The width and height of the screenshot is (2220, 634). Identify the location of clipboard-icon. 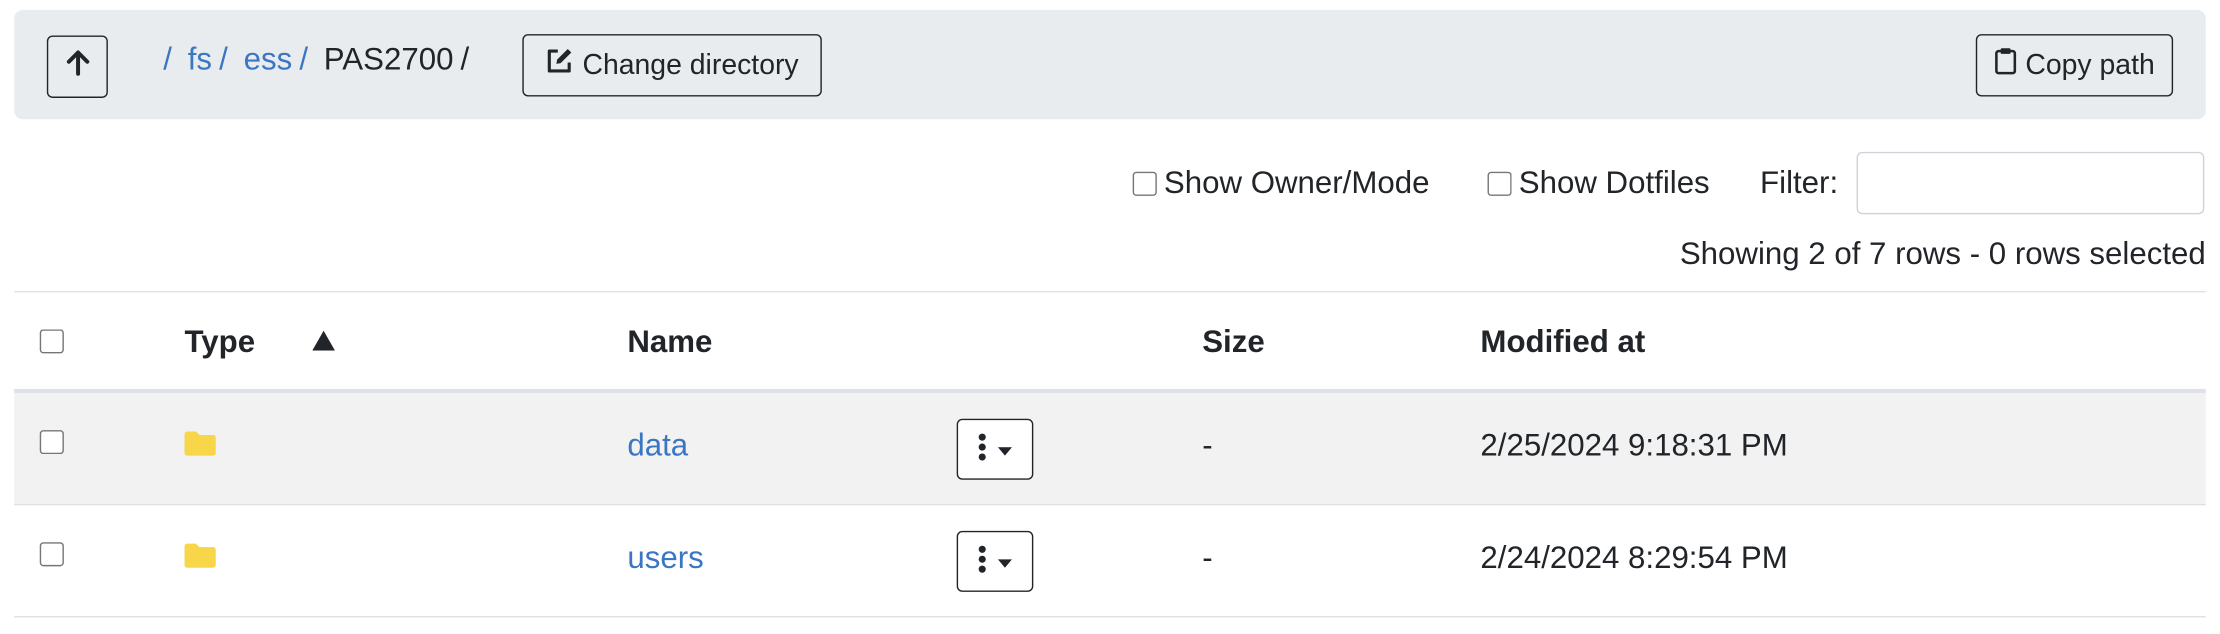
(2005, 65).